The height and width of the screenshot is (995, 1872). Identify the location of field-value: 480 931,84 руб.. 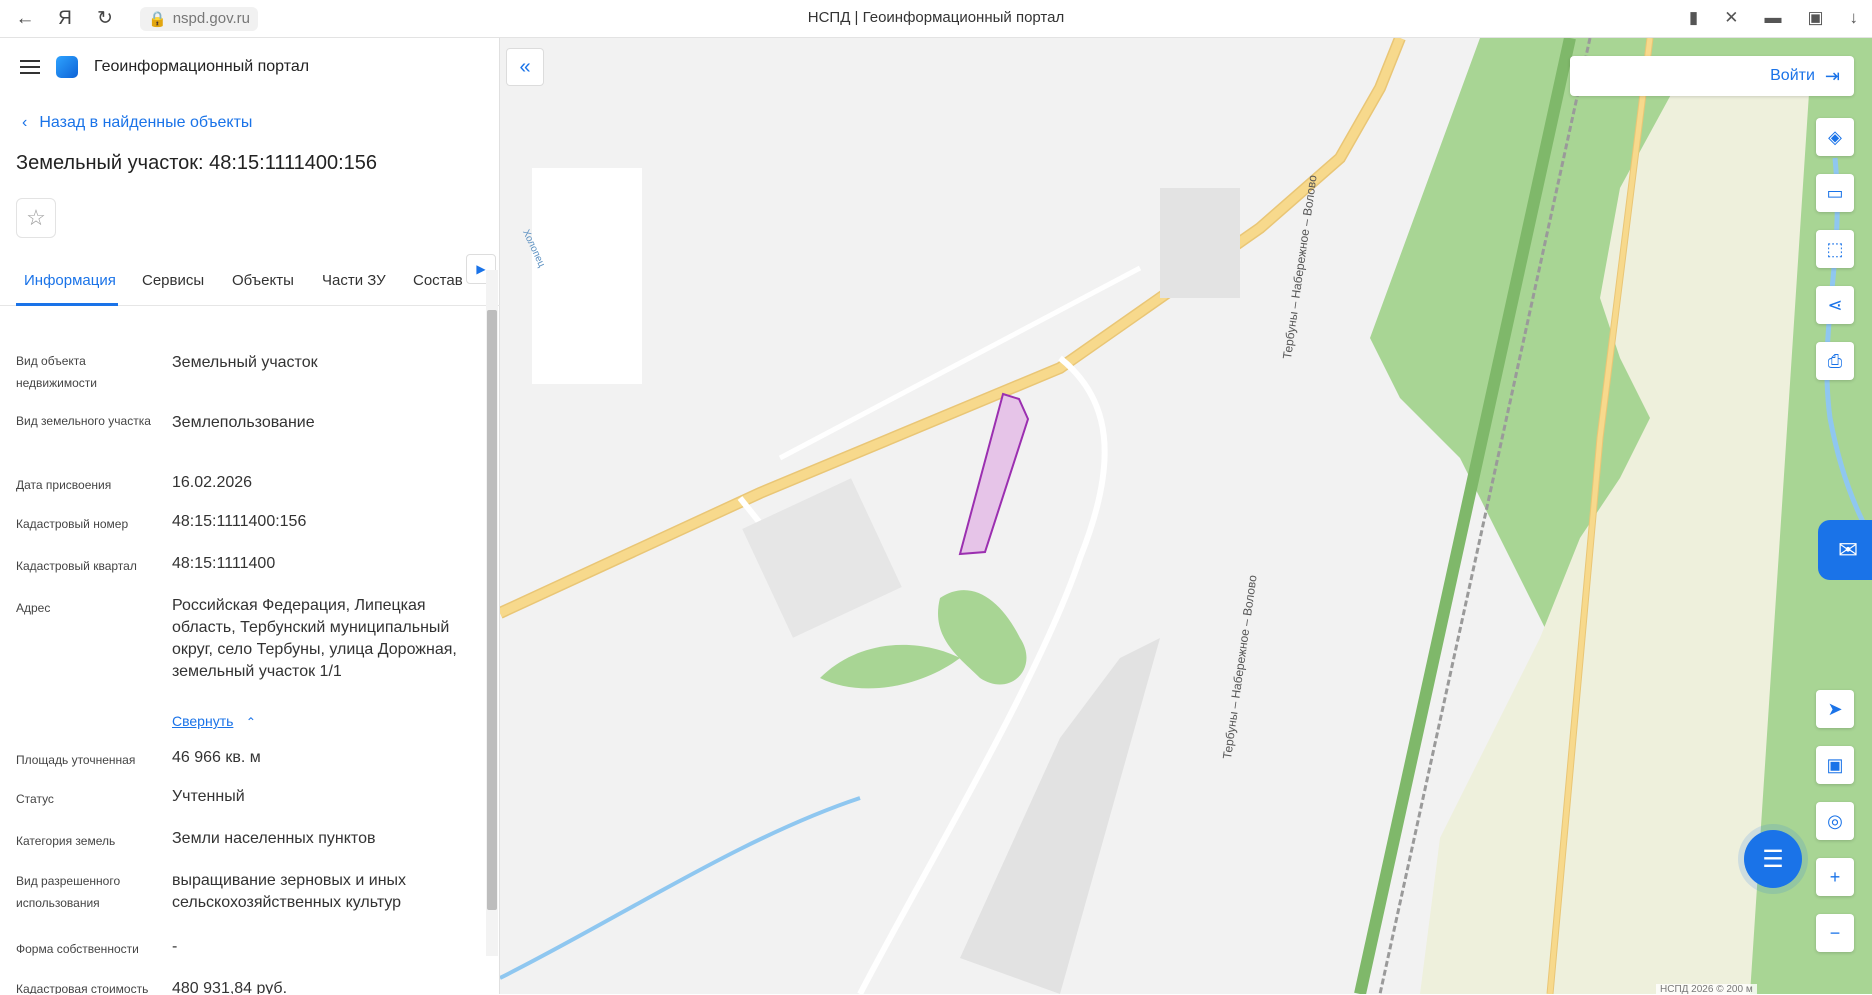
(230, 987).